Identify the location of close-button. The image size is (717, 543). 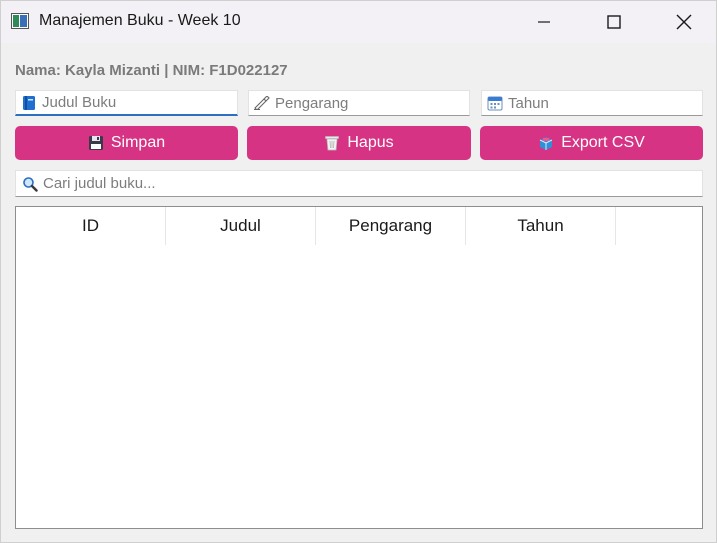
(684, 22).